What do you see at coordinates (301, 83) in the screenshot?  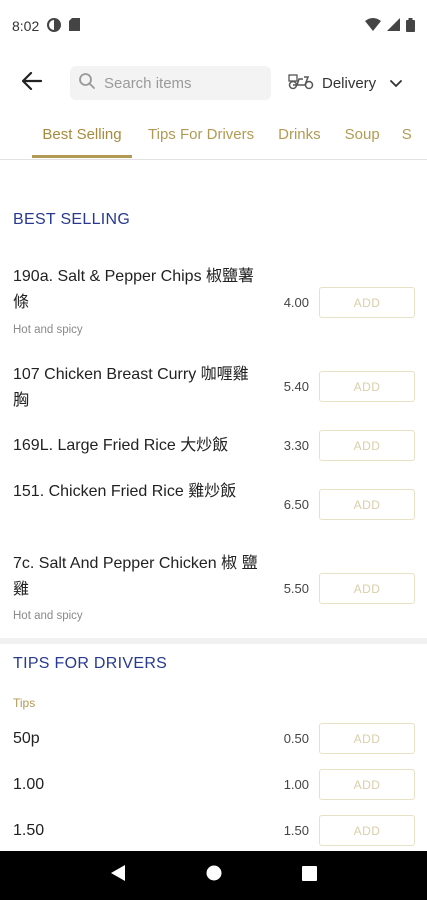 I see `scooter-icon` at bounding box center [301, 83].